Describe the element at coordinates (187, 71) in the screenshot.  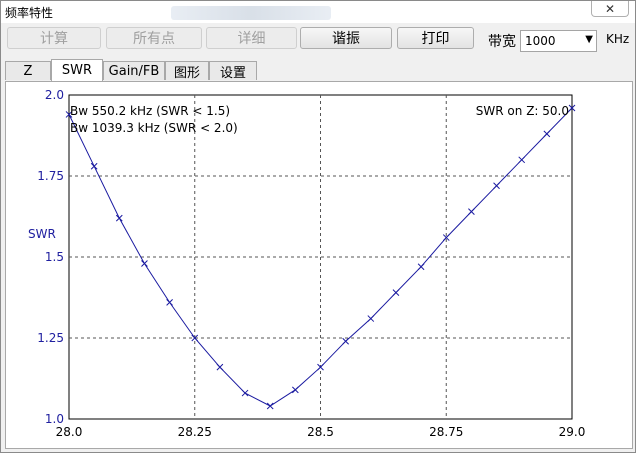
I see `tab-graph: 图形` at that location.